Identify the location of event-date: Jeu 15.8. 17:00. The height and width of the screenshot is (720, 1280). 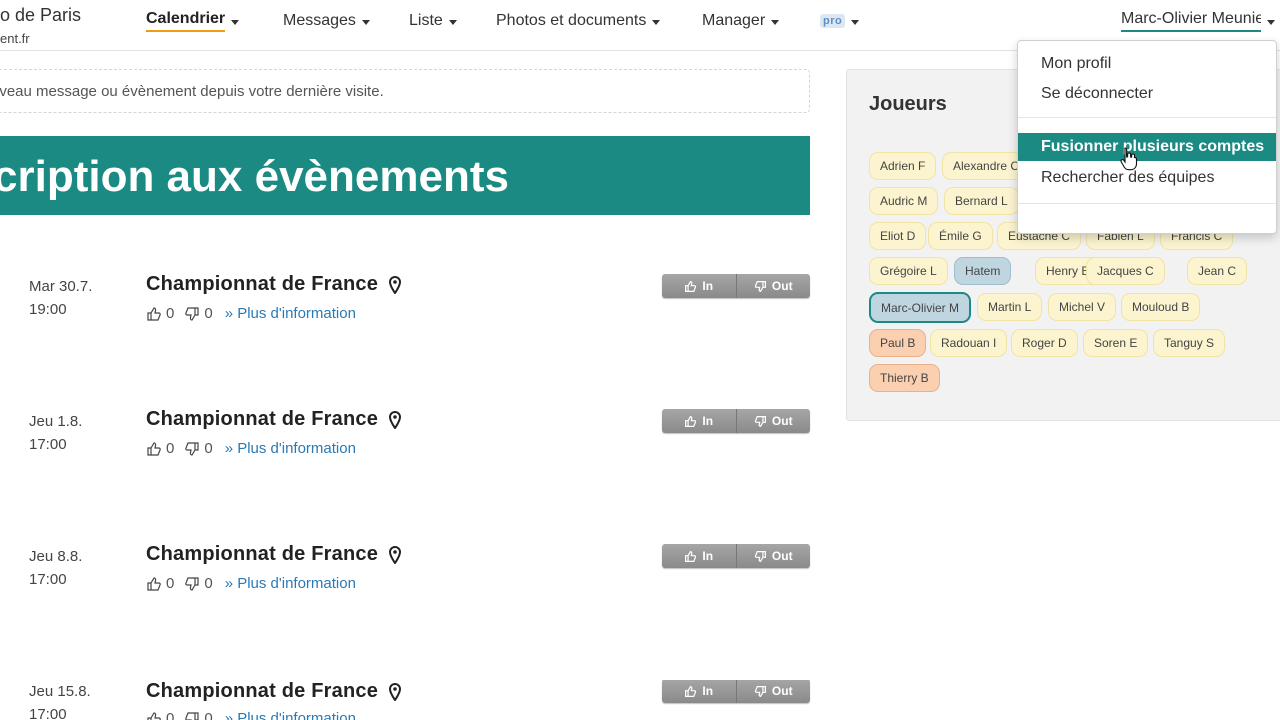
(60, 700).